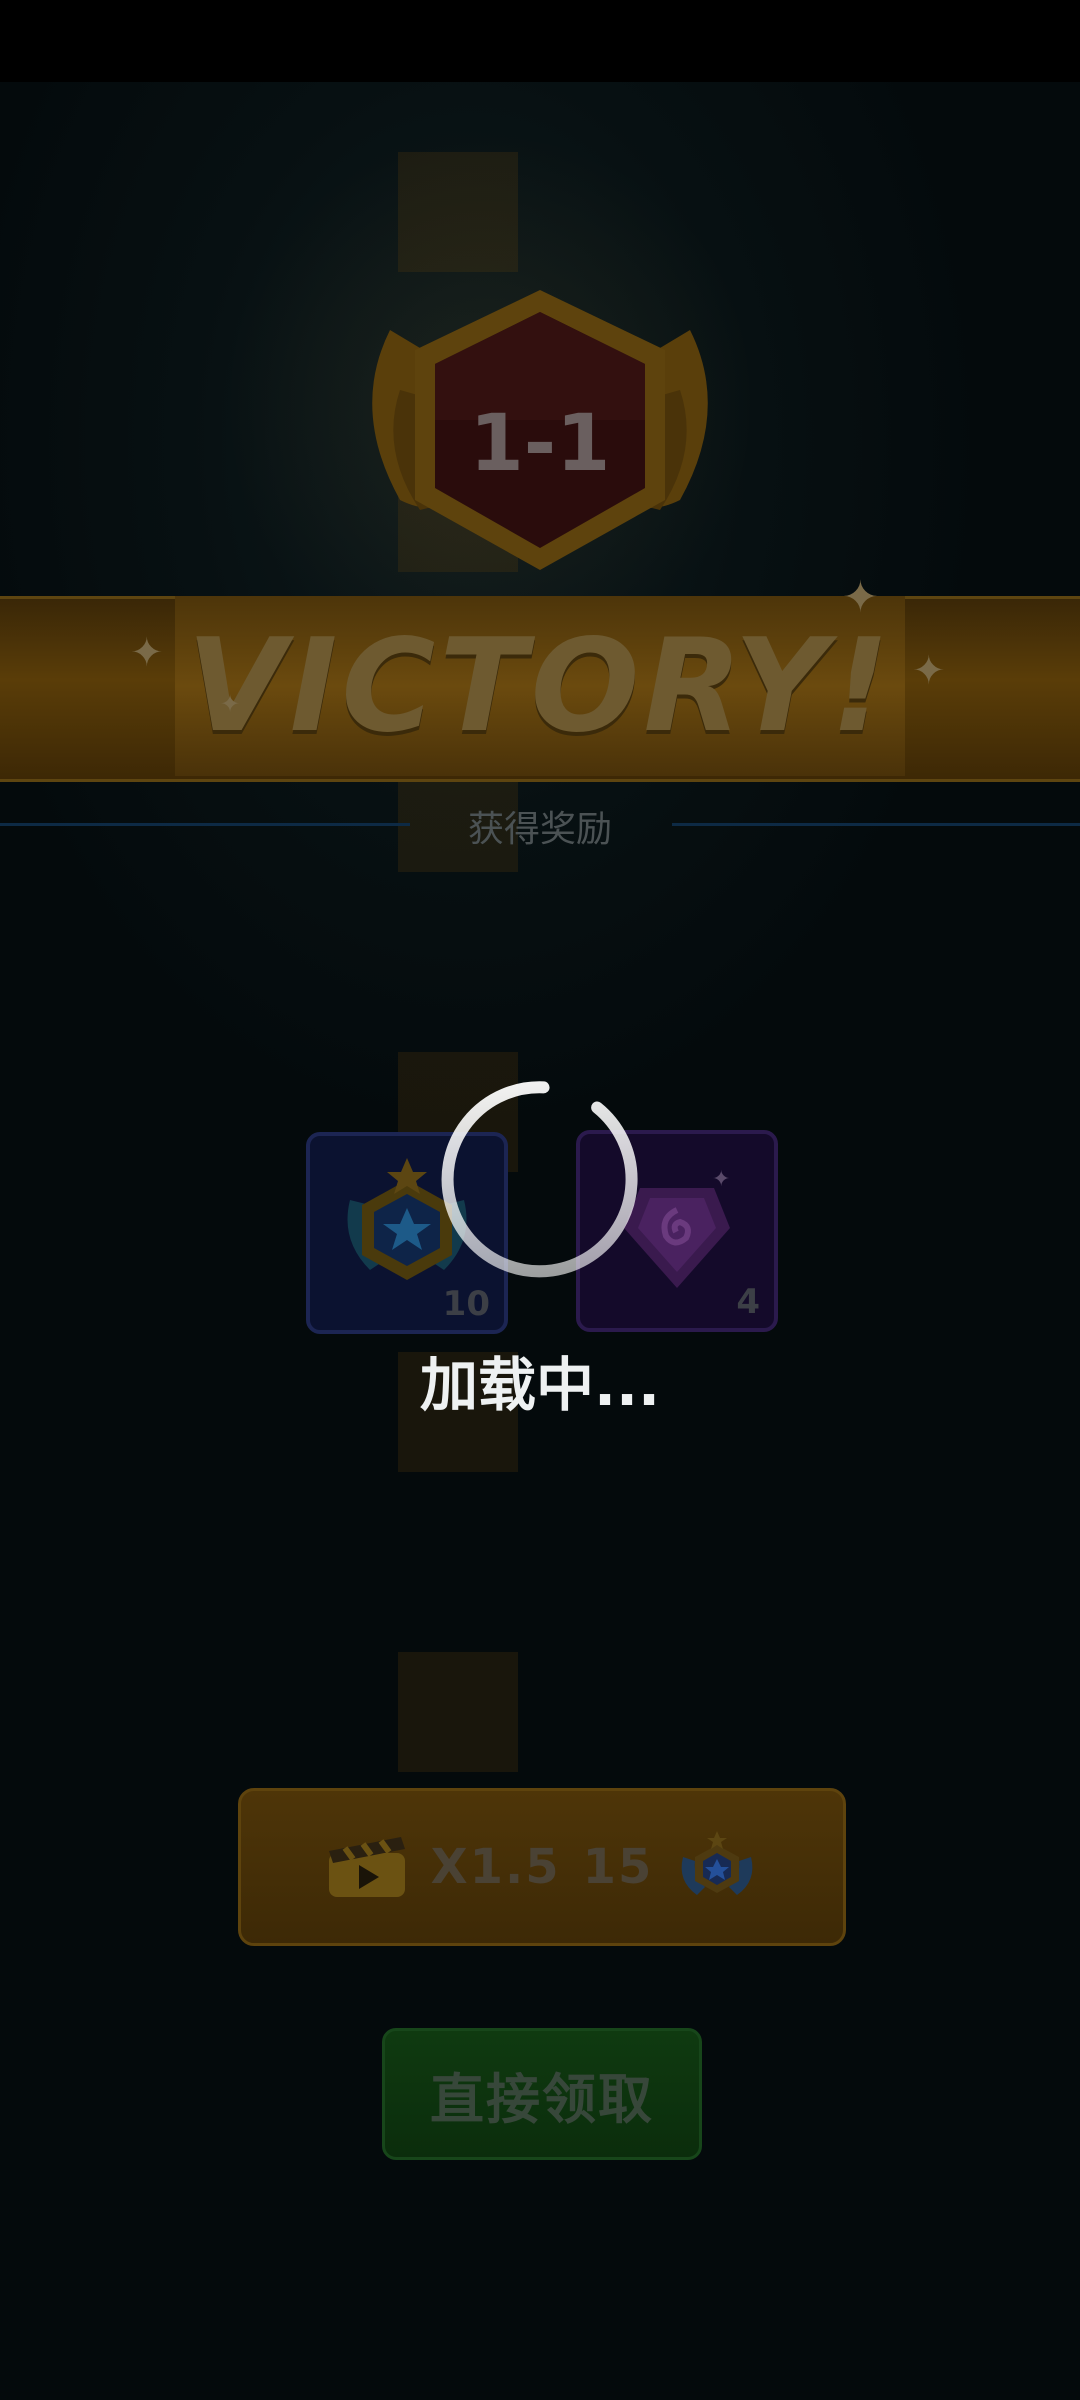 This screenshot has width=1080, height=2400. I want to click on claim-directly-button: 直接领取, so click(542, 2094).